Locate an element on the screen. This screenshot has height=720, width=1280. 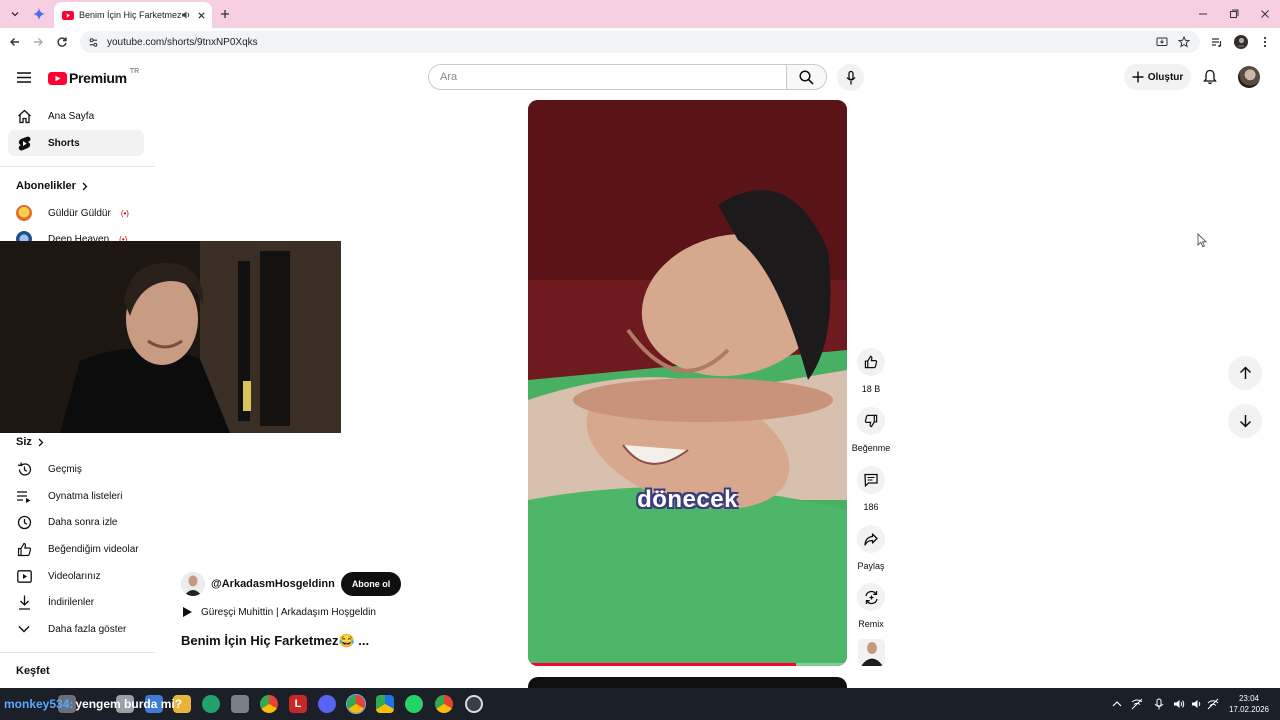
share-button is located at coordinates (871, 539).